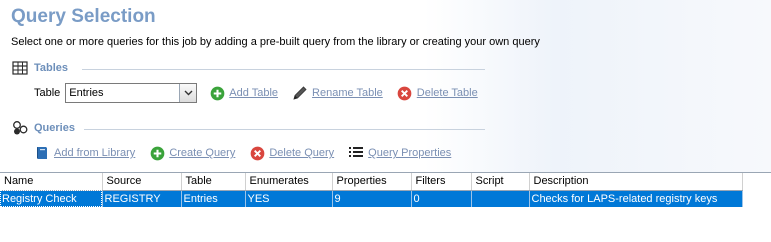 The image size is (771, 242). I want to click on page-title: Query Selection, so click(83, 16).